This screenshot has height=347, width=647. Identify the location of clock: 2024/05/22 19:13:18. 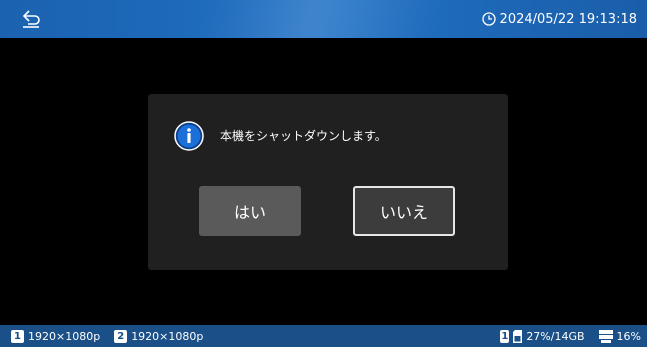
(559, 19).